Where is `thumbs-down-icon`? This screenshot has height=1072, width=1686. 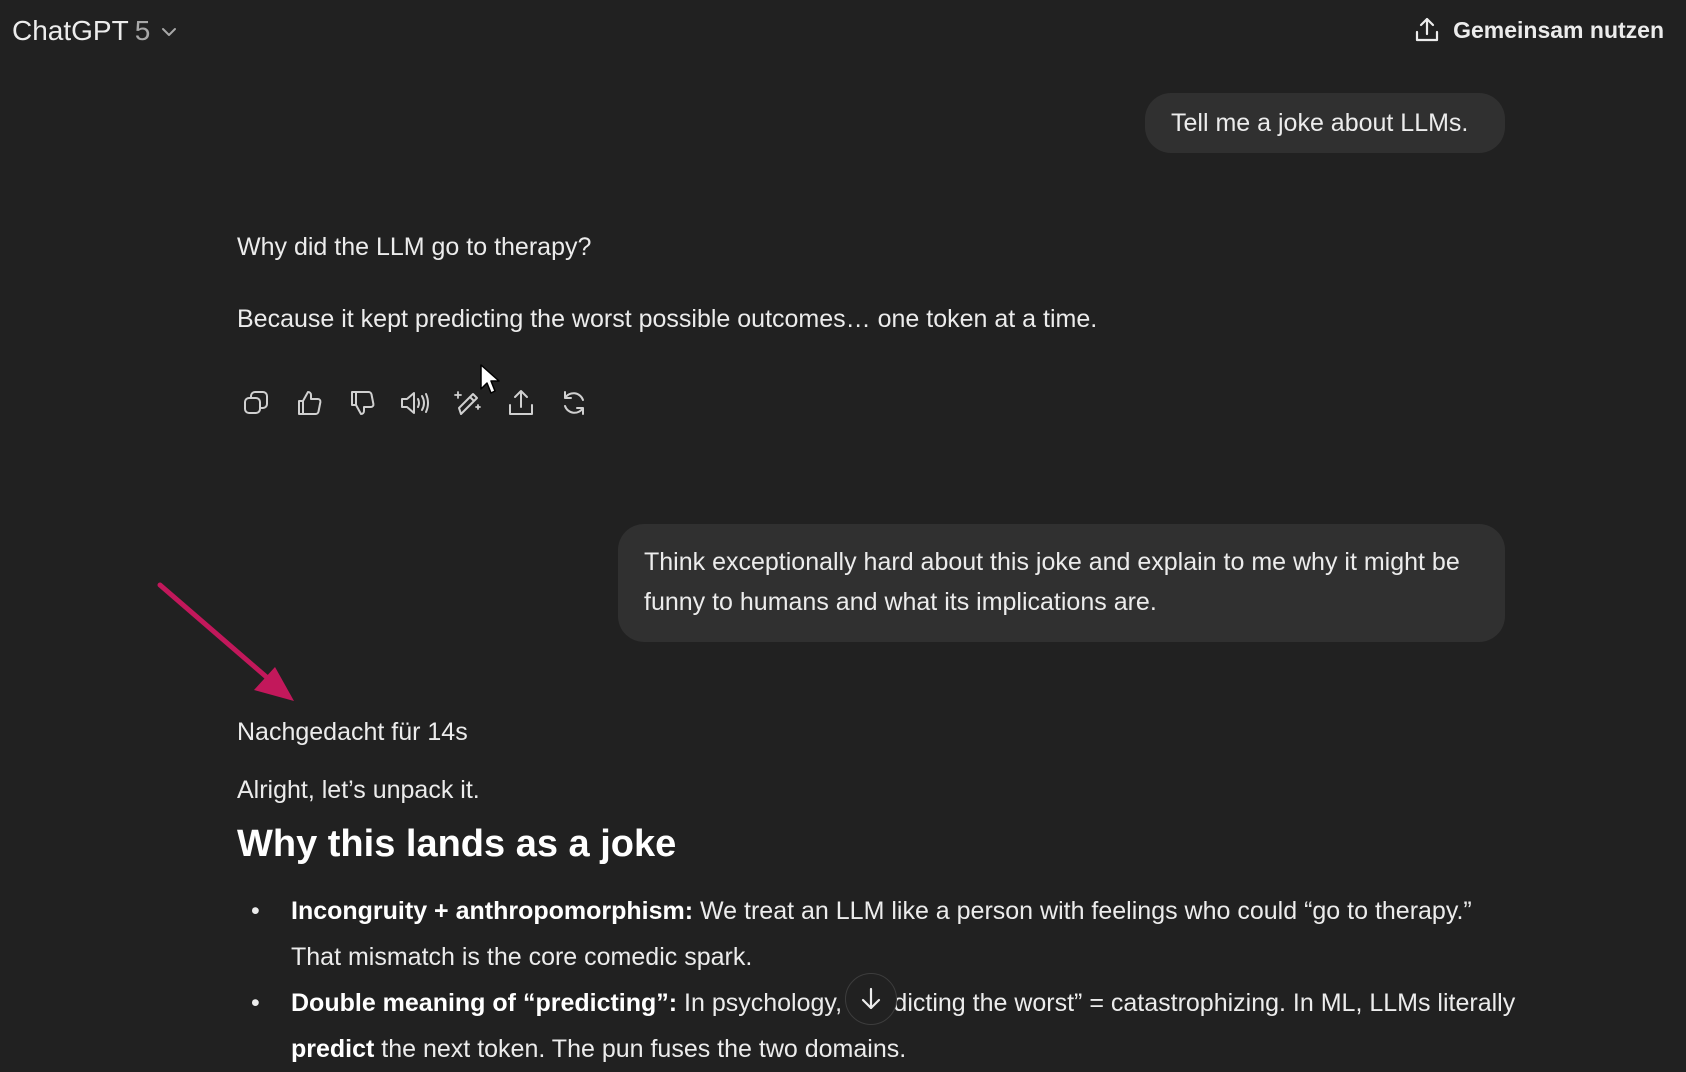
thumbs-down-icon is located at coordinates (363, 403).